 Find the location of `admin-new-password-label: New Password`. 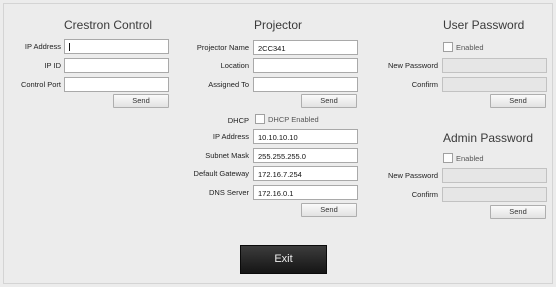

admin-new-password-label: New Password is located at coordinates (412, 175).